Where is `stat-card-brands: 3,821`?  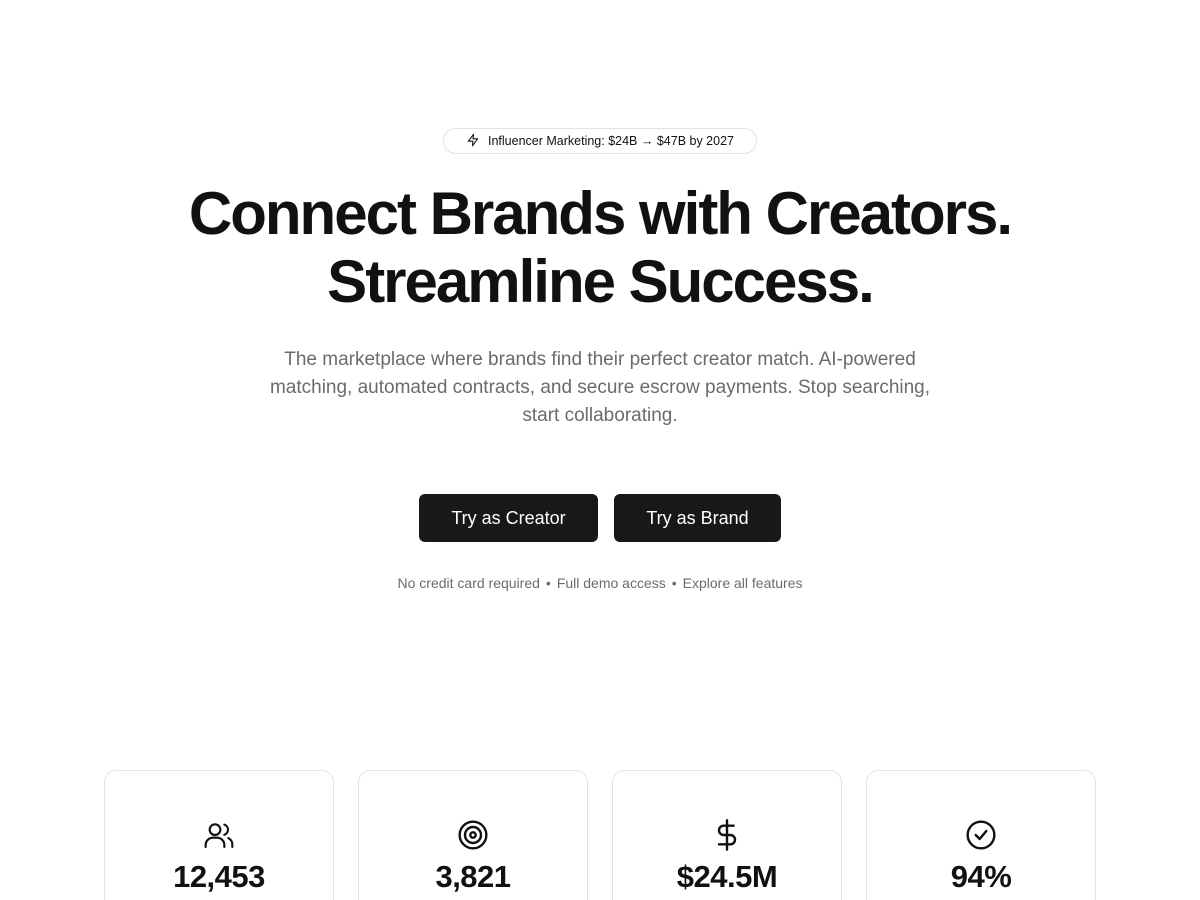
stat-card-brands: 3,821 is located at coordinates (473, 835).